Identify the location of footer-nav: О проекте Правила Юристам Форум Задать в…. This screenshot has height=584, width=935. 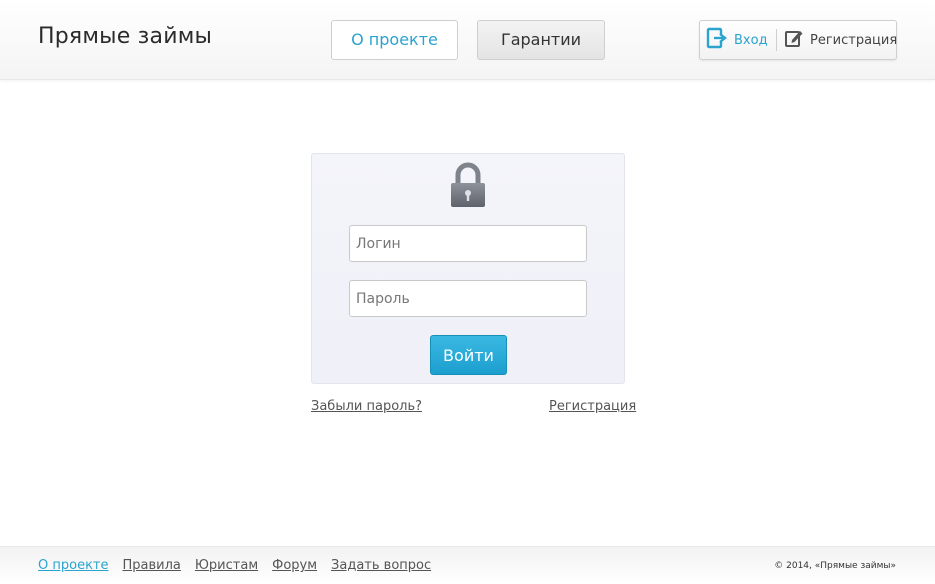
(234, 565).